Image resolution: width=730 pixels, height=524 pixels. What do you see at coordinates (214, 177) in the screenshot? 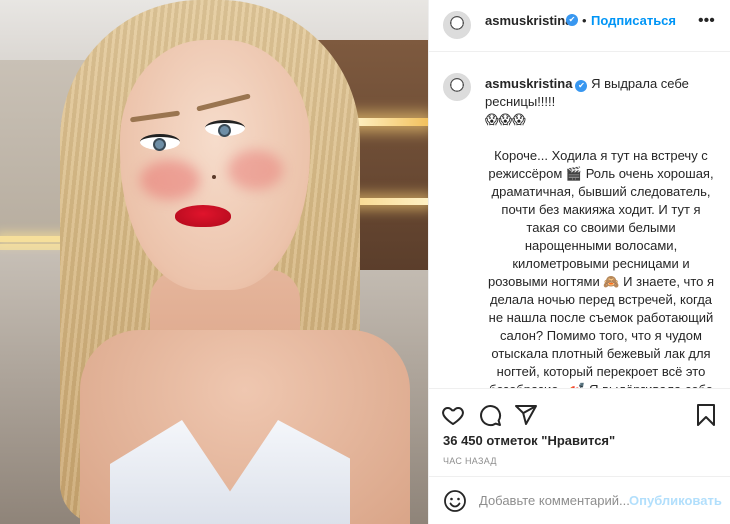
I see `photo-mole` at bounding box center [214, 177].